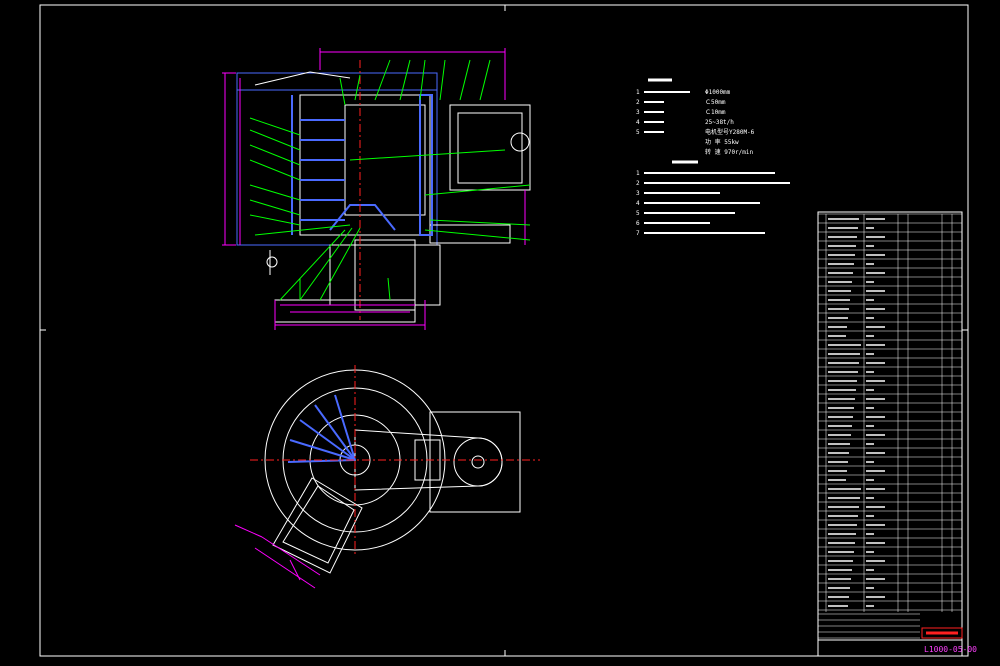  Describe the element at coordinates (395, 460) in the screenshot. I see `plan-center-lines` at that location.